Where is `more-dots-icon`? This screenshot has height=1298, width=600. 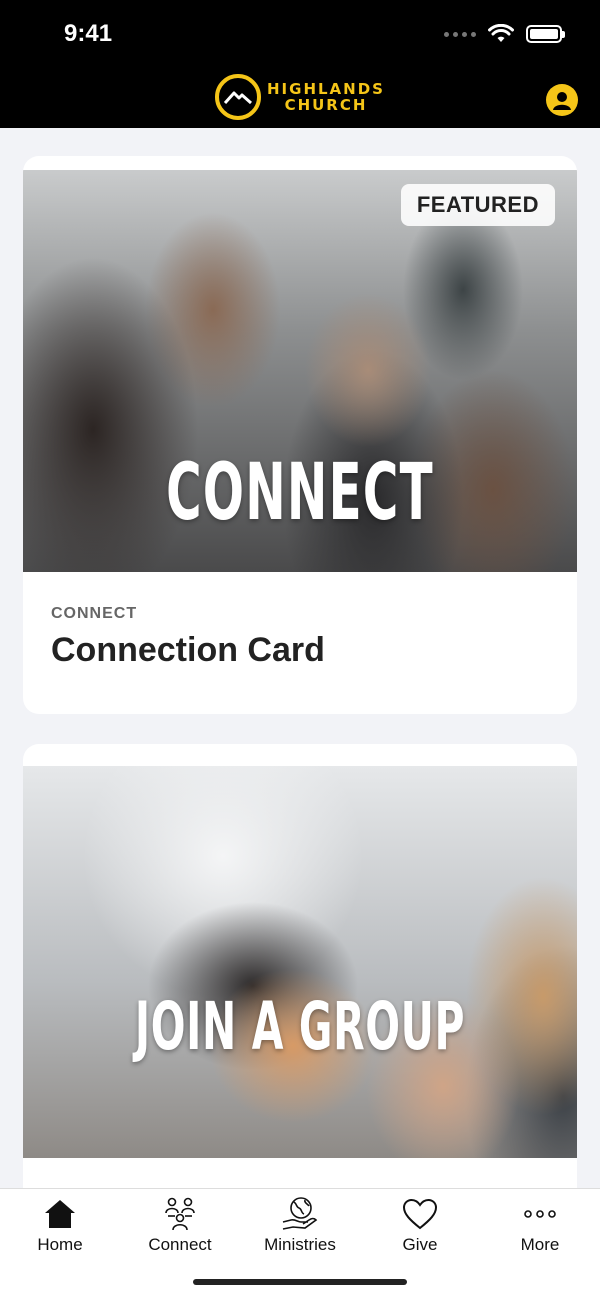 more-dots-icon is located at coordinates (540, 1214).